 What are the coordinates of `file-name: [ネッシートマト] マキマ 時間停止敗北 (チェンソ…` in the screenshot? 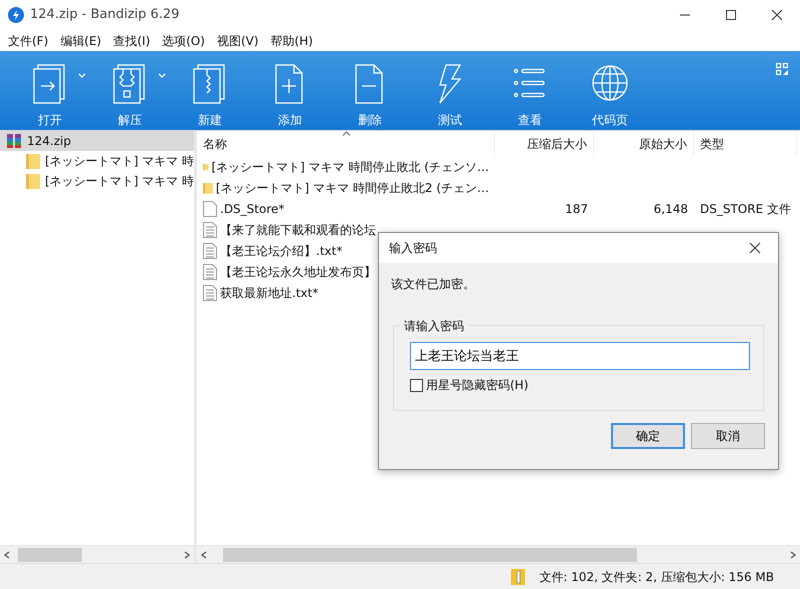 It's located at (350, 167).